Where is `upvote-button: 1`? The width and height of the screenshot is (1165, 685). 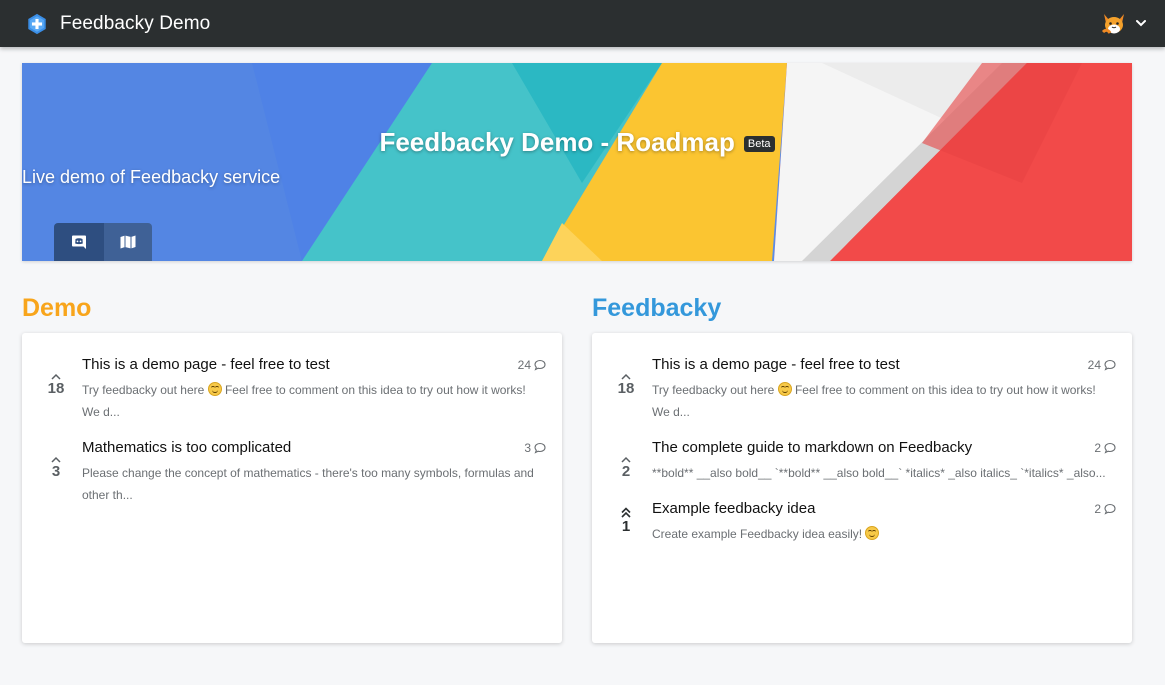 upvote-button: 1 is located at coordinates (626, 521).